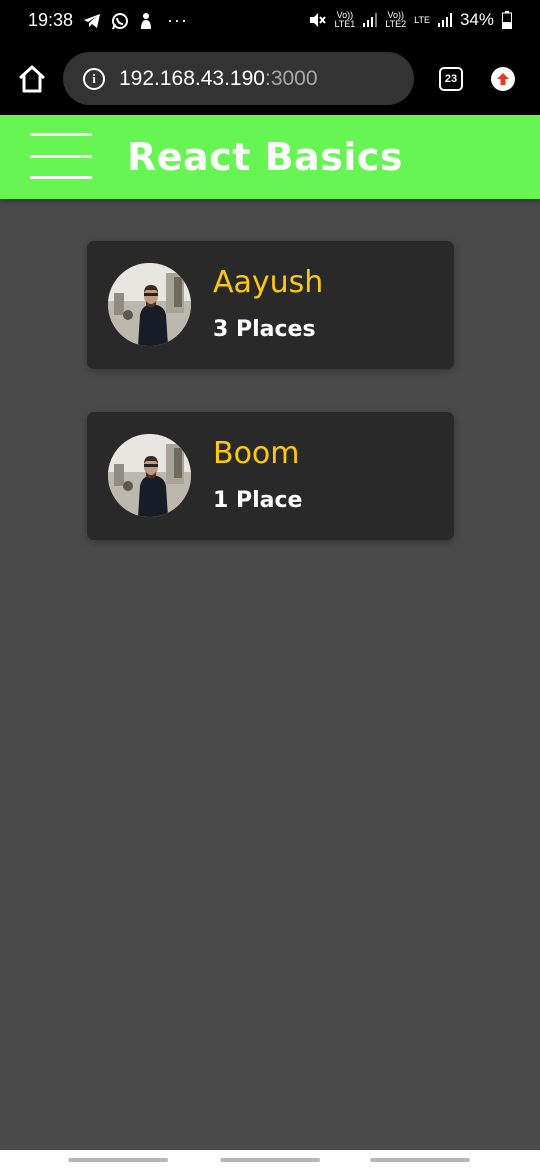 This screenshot has height=1170, width=540. Describe the element at coordinates (108, 20) in the screenshot. I see `status-left: 19:38 ···` at that location.